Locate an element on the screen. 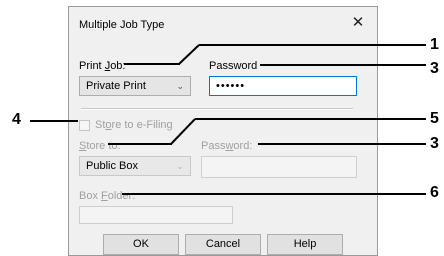 The image size is (444, 256). print-job-value: Private Print is located at coordinates (116, 86).